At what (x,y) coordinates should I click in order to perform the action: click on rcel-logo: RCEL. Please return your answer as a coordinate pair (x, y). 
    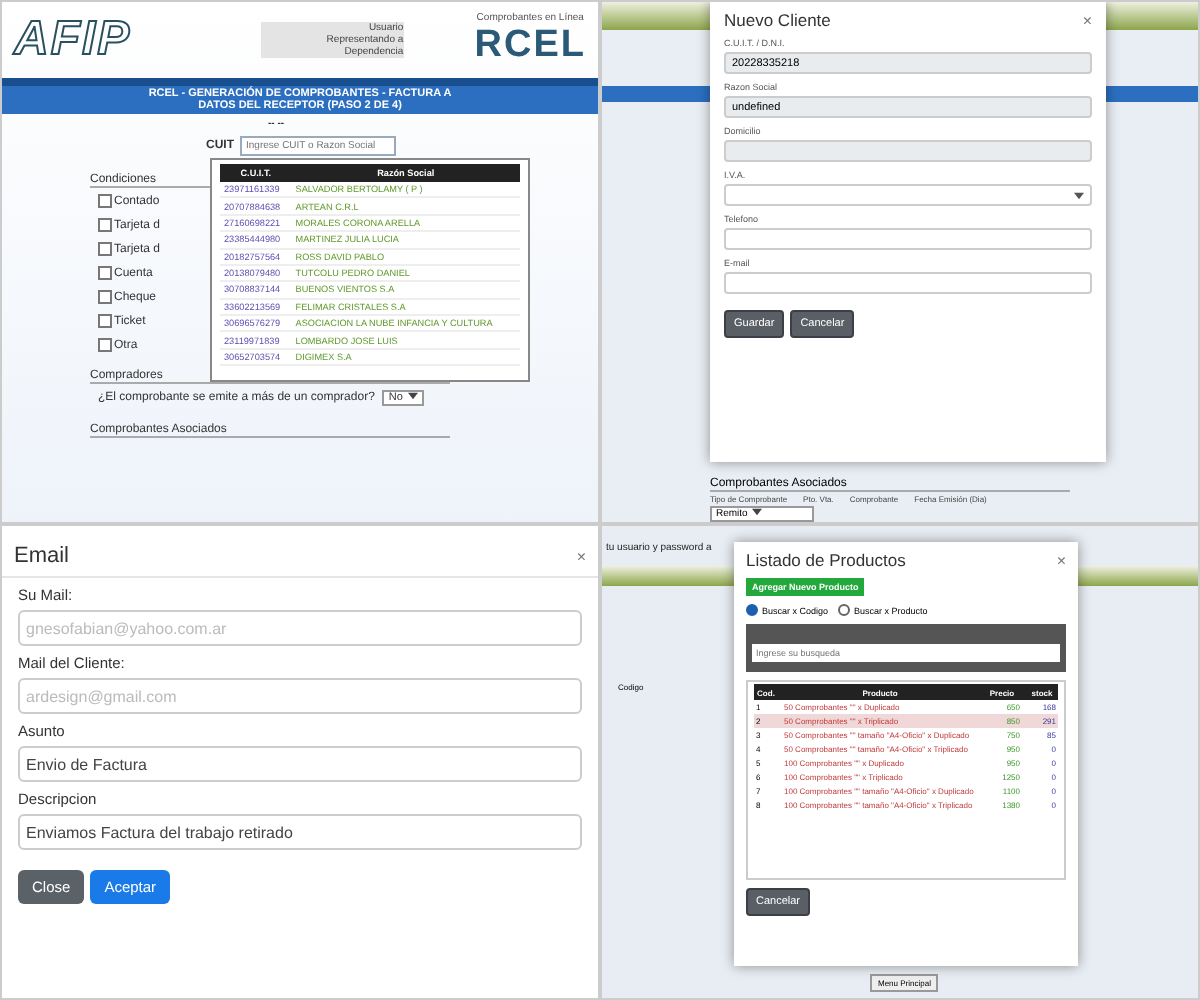
    Looking at the image, I should click on (530, 46).